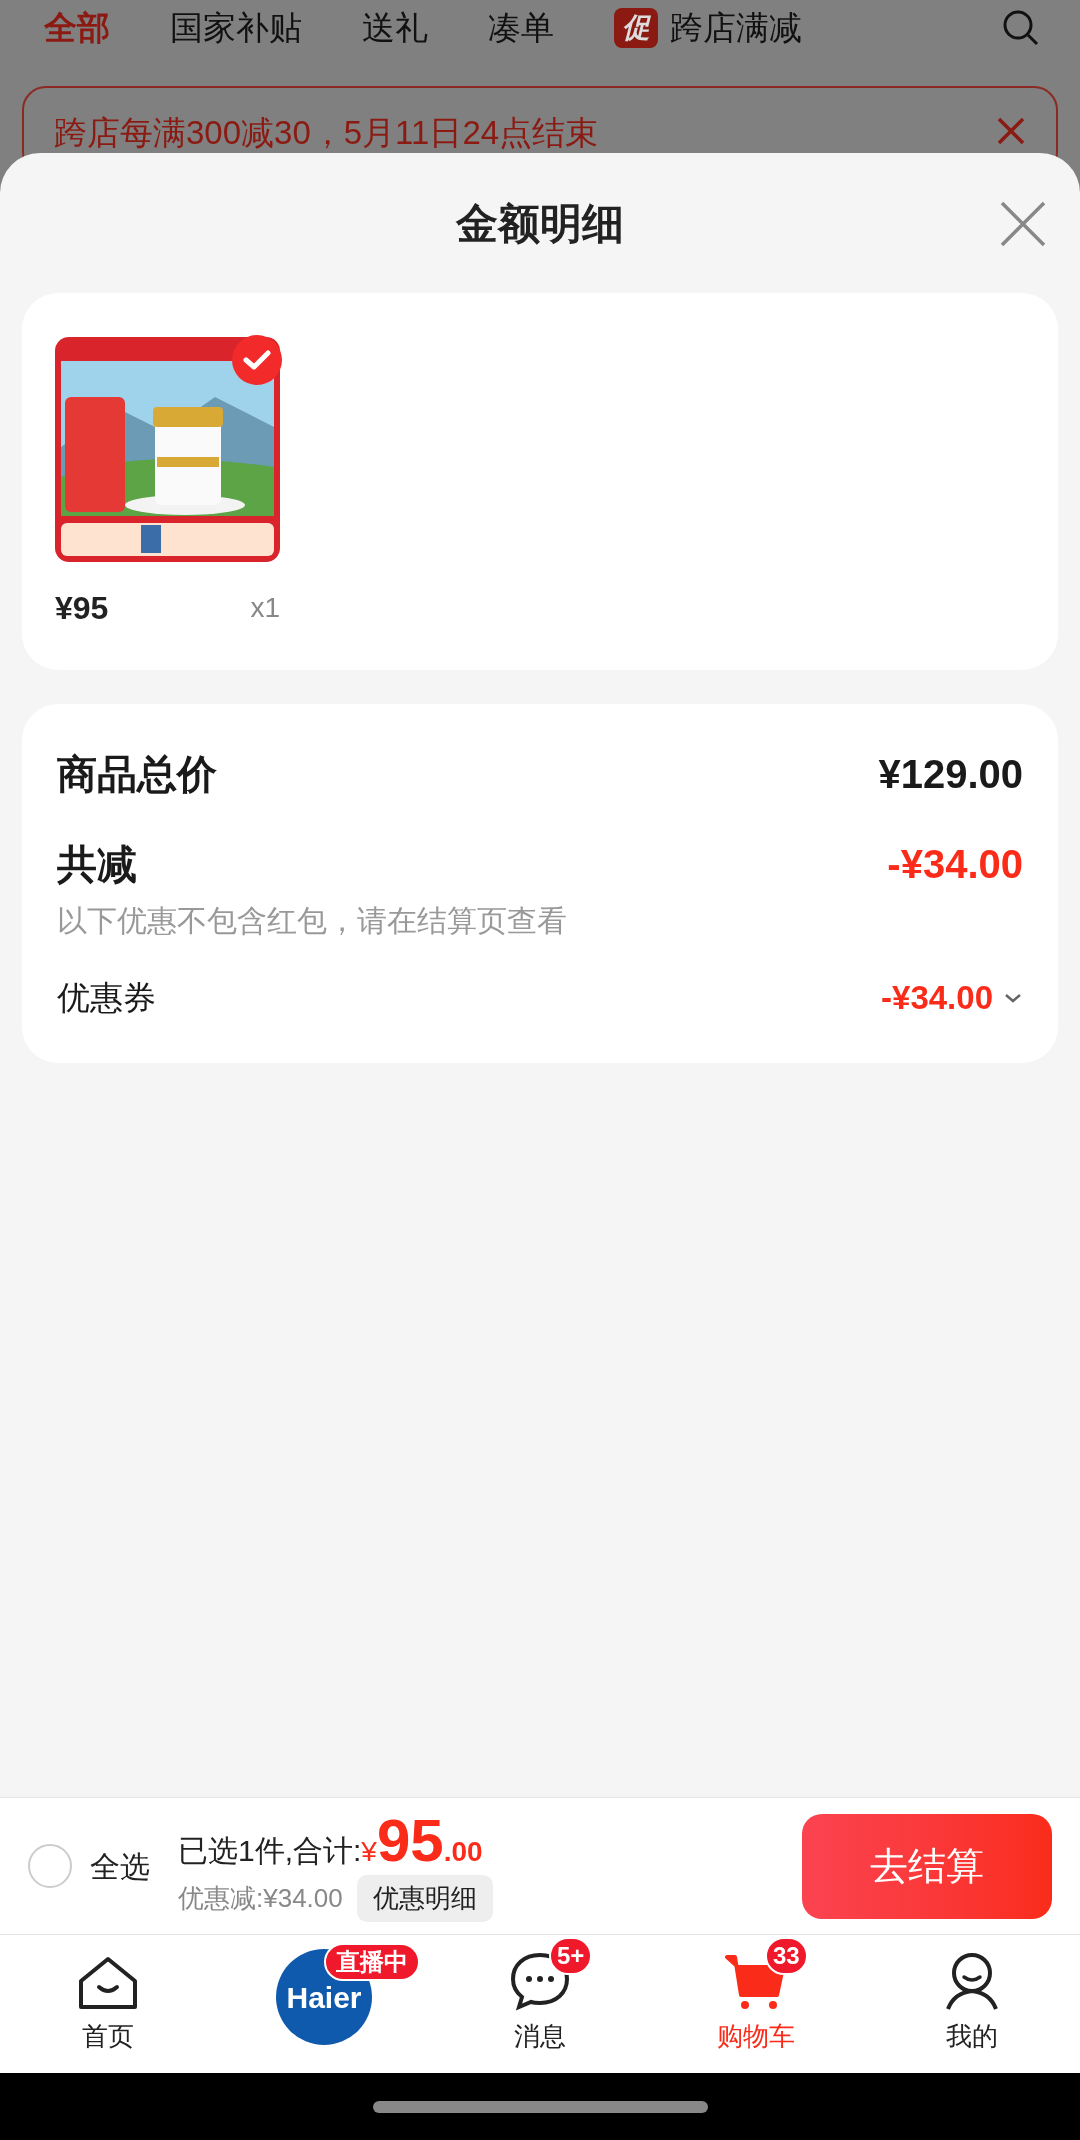 The height and width of the screenshot is (2140, 1080). I want to click on nav-tab: 购物车, so click(756, 2036).